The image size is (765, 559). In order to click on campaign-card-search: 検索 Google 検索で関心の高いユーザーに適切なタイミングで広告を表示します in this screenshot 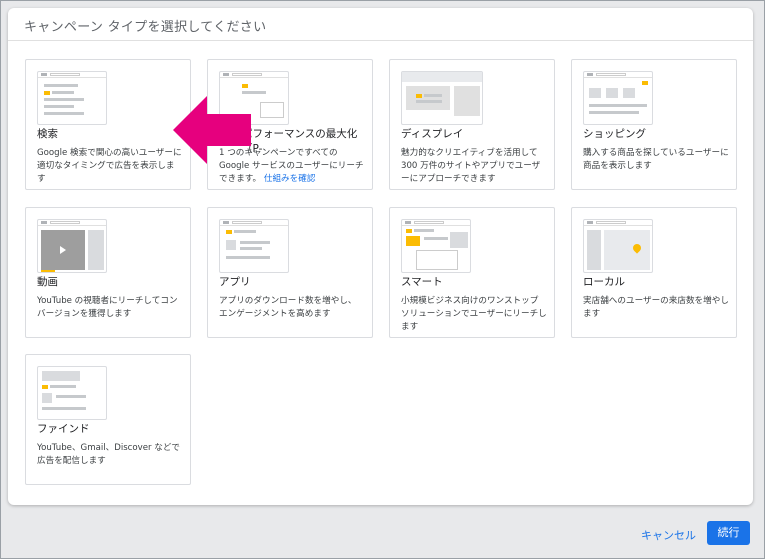, I will do `click(108, 124)`.